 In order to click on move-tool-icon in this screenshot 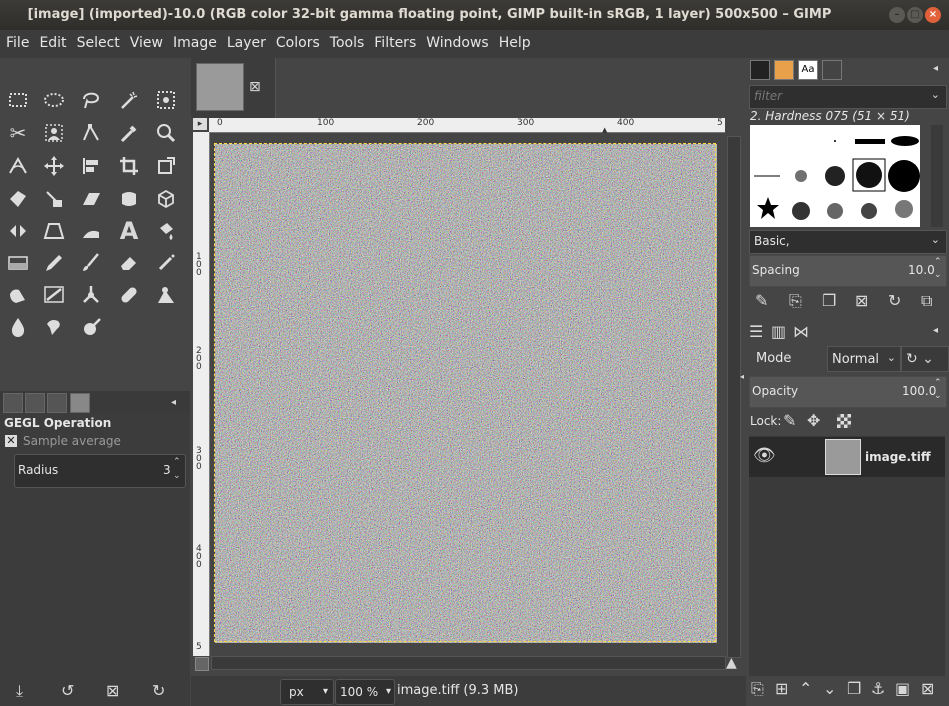, I will do `click(54, 166)`.